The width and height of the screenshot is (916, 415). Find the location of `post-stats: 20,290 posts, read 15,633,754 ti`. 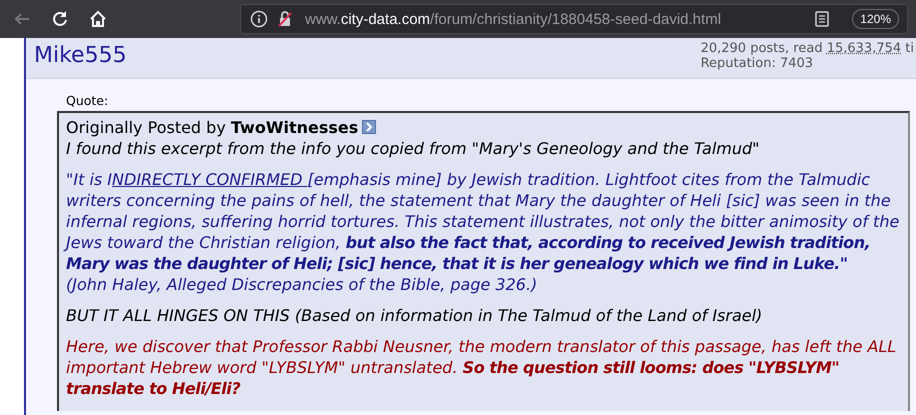

post-stats: 20,290 posts, read 15,633,754 ti is located at coordinates (807, 48).